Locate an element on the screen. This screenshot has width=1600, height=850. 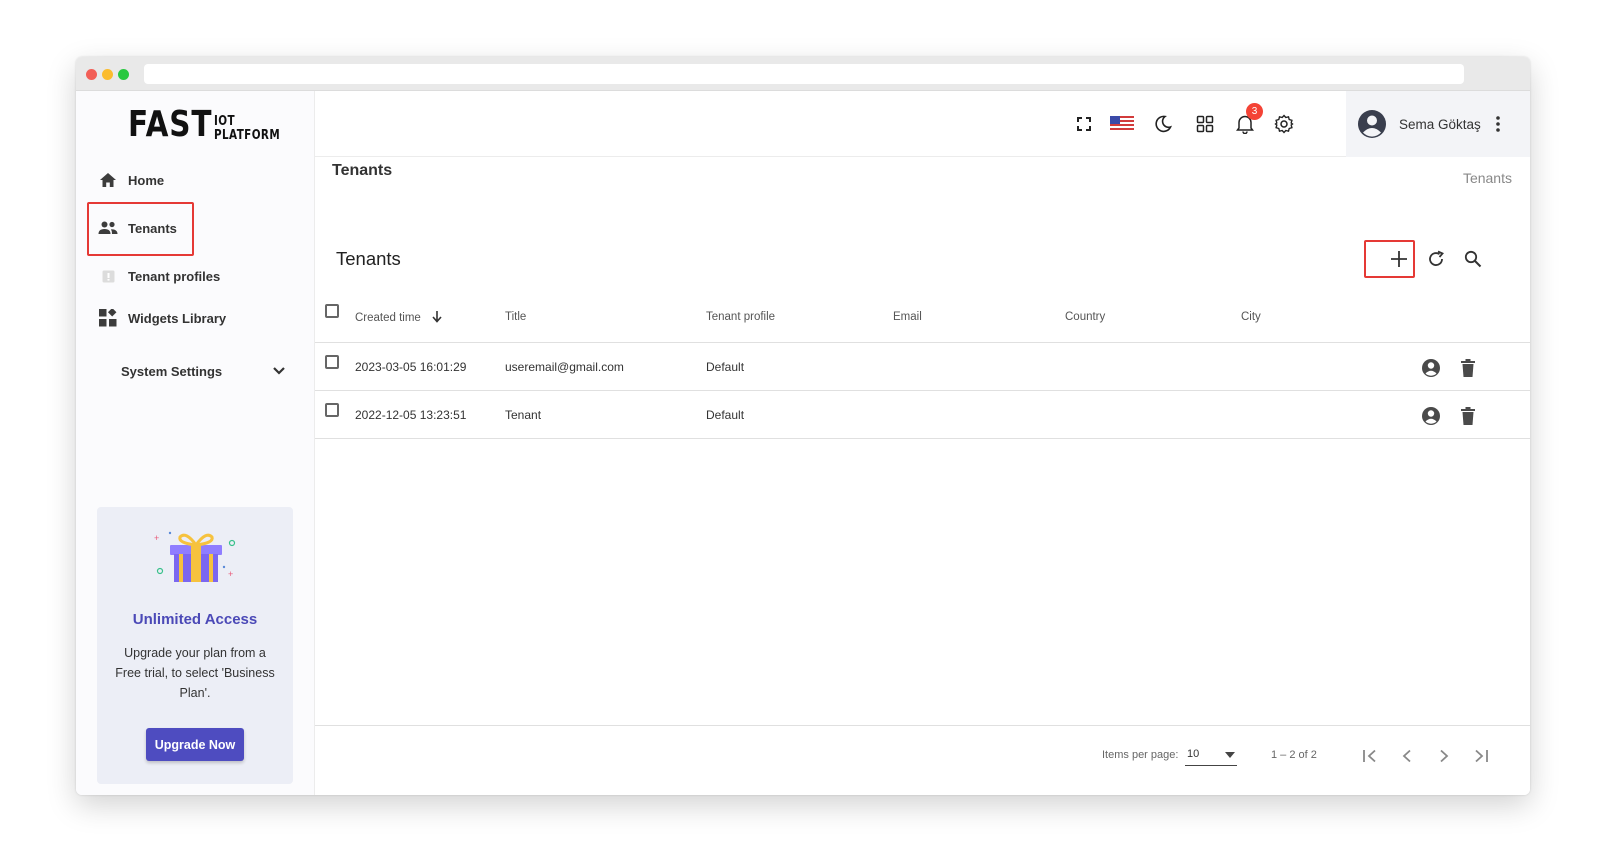
sidebar-item-system-settings: System Settings is located at coordinates (195, 371).